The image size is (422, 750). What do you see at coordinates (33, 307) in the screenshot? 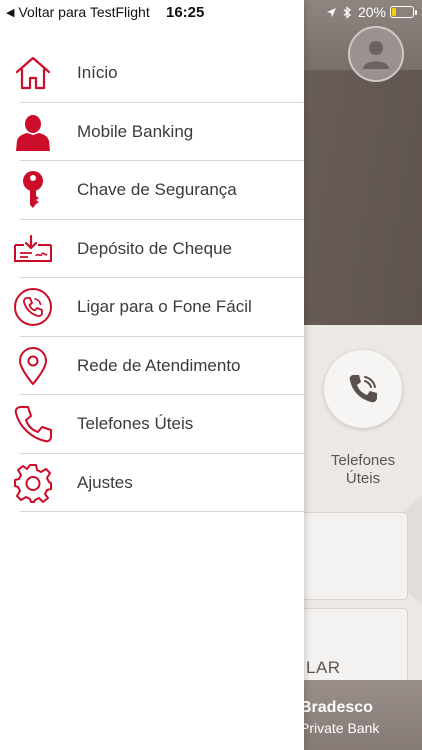
I see `phone-circle-icon` at bounding box center [33, 307].